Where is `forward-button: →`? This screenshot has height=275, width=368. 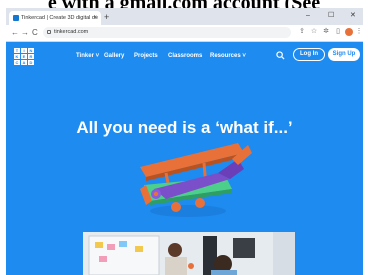 forward-button: → is located at coordinates (25, 33).